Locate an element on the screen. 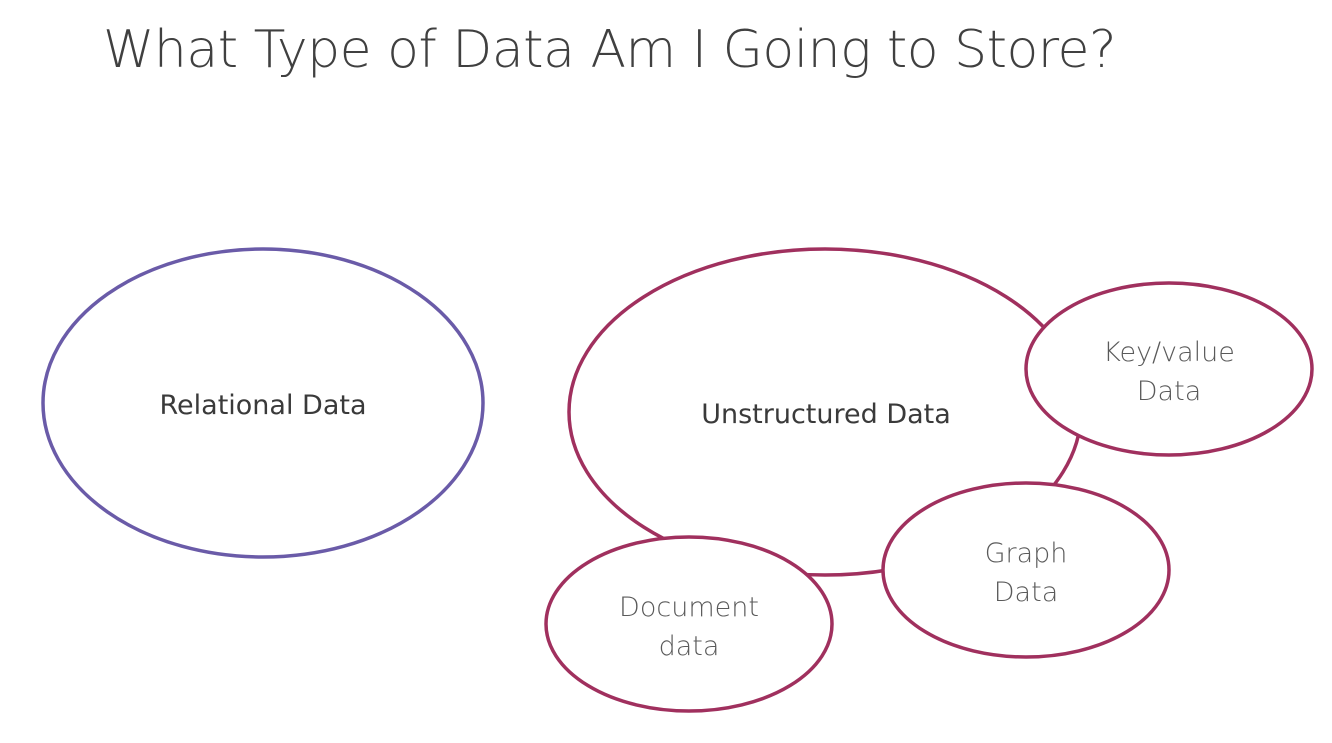 The image size is (1332, 743). graph-data-ellipse is located at coordinates (1026, 570).